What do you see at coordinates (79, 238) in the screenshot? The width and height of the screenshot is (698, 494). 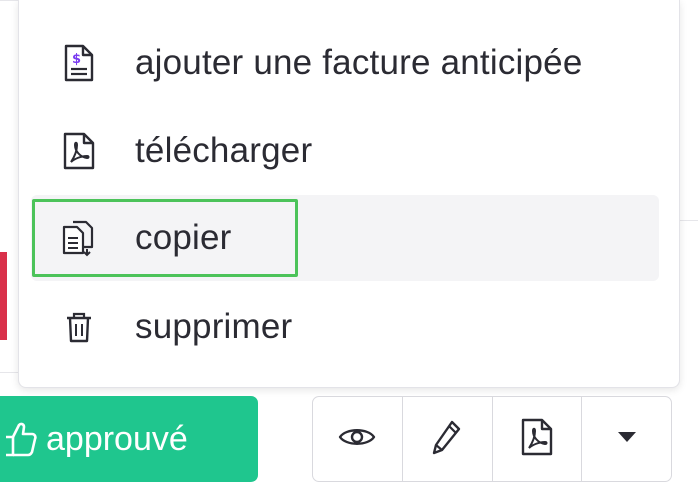 I see `copy-documents-icon` at bounding box center [79, 238].